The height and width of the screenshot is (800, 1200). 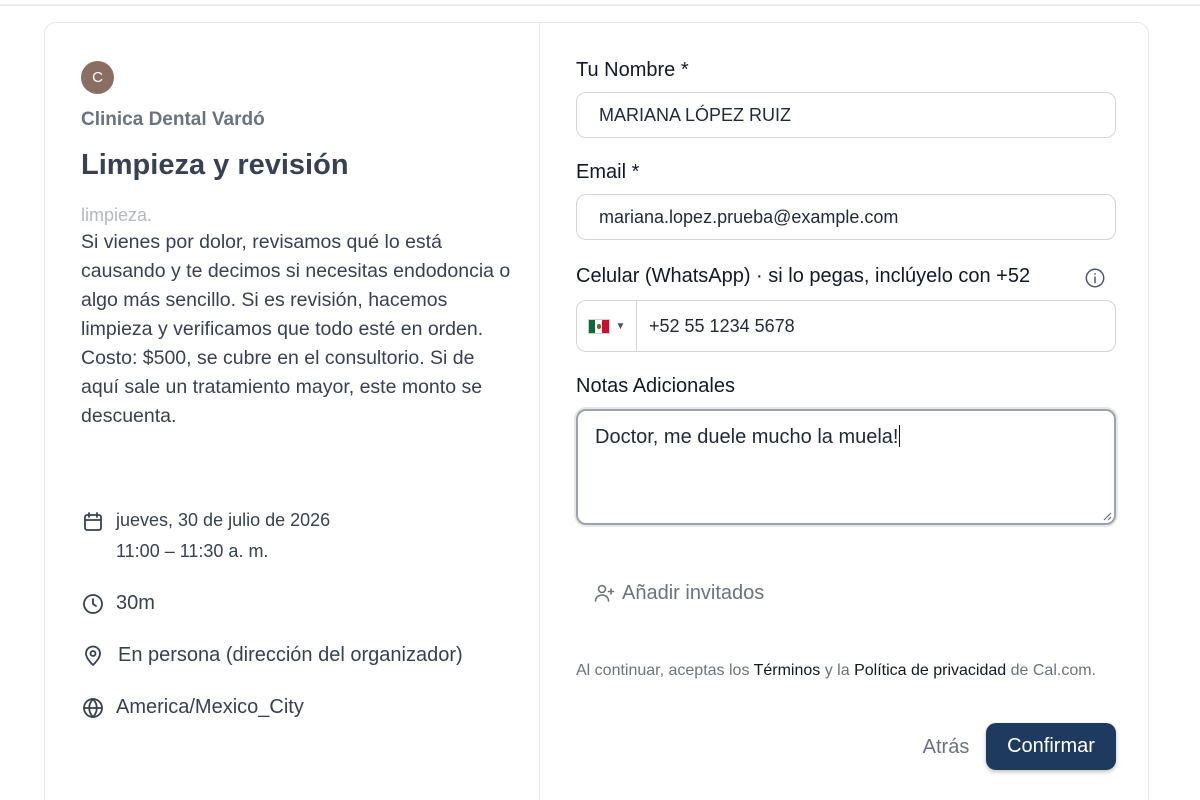 I want to click on privacy-link: Política de privacidad, so click(x=930, y=670).